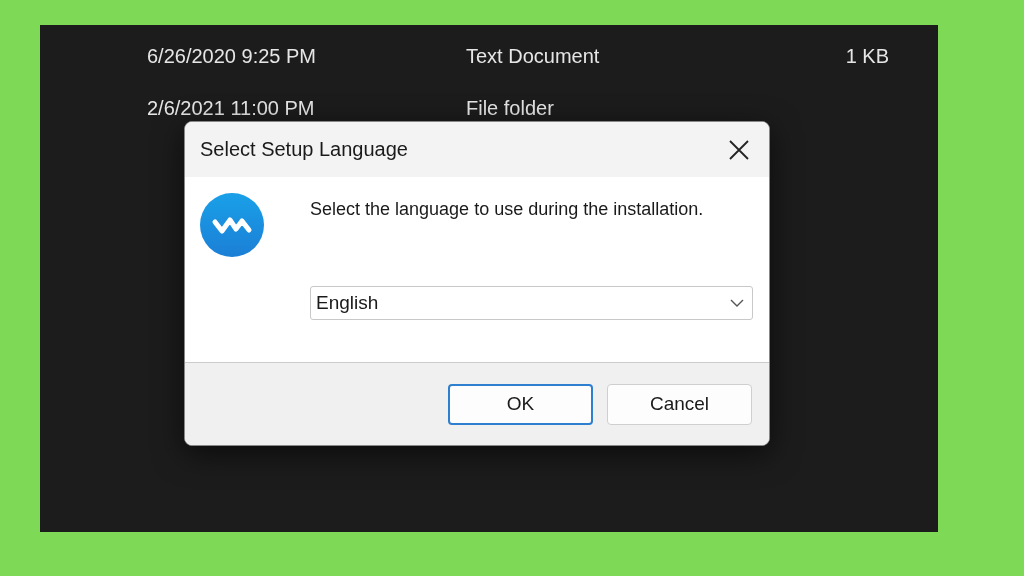 The height and width of the screenshot is (576, 1024). What do you see at coordinates (507, 209) in the screenshot?
I see `instruction-text: Select the language to use during the installation.` at bounding box center [507, 209].